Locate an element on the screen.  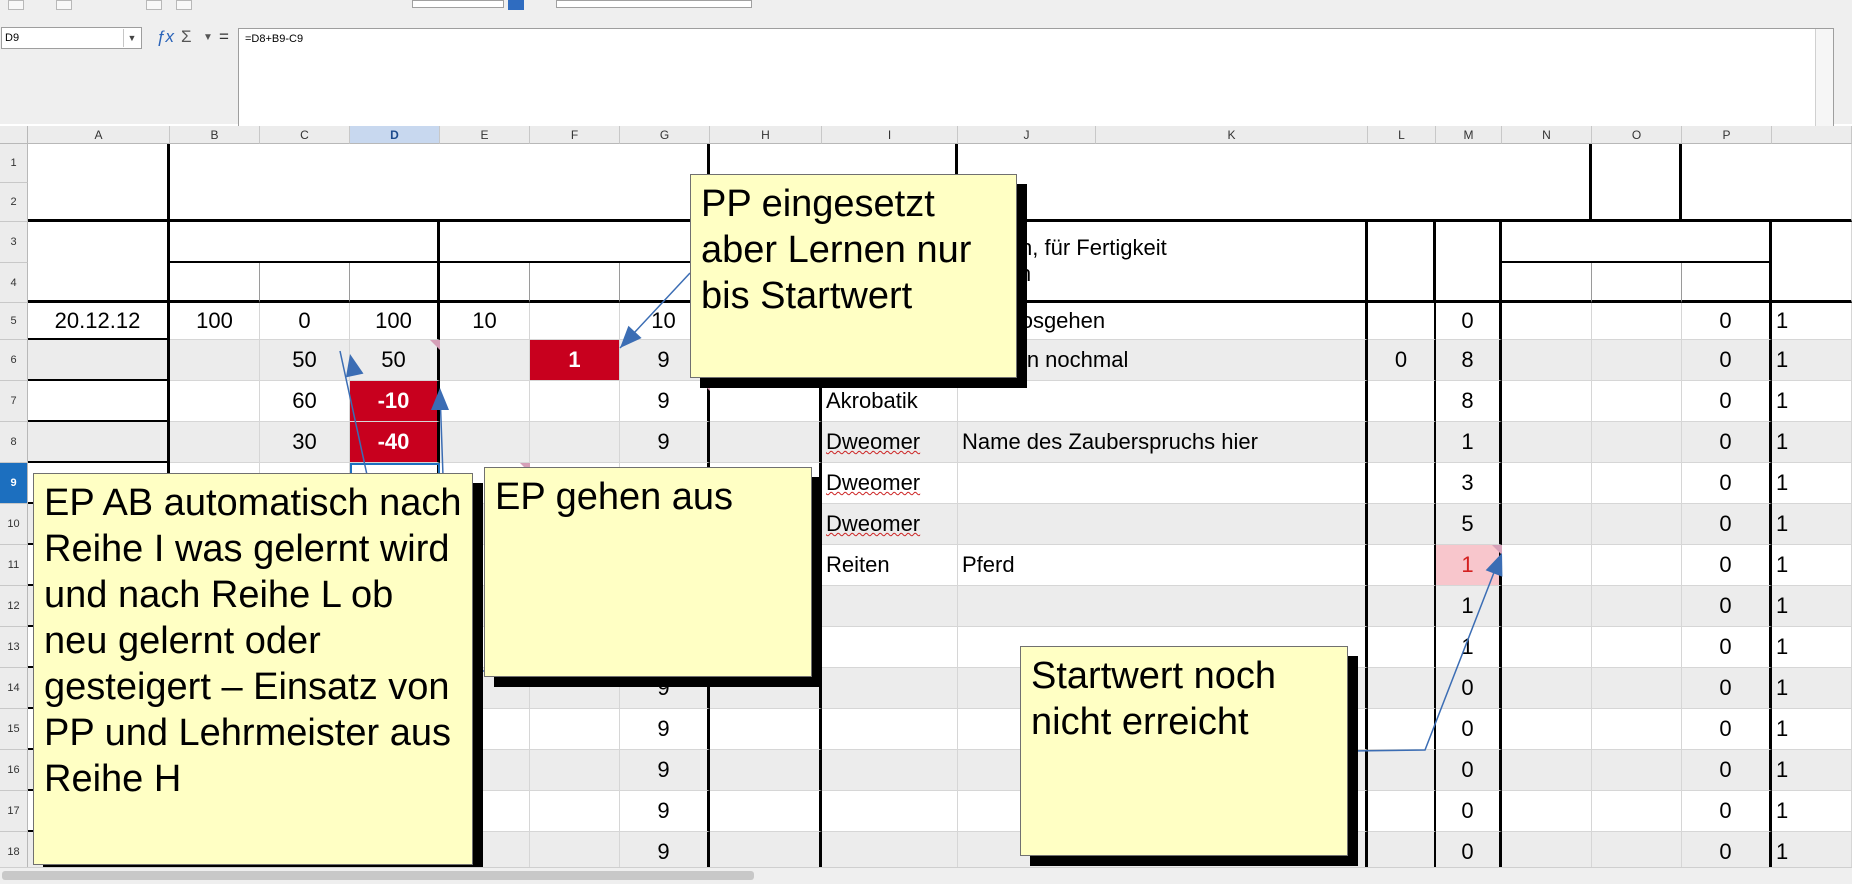
font-size-box is located at coordinates (458, 4).